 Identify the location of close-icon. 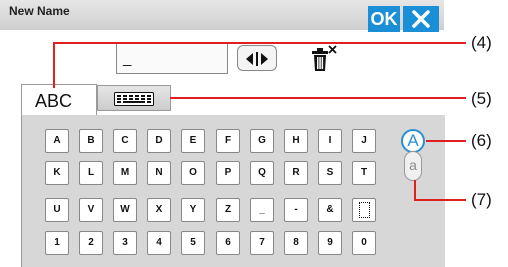
(421, 19).